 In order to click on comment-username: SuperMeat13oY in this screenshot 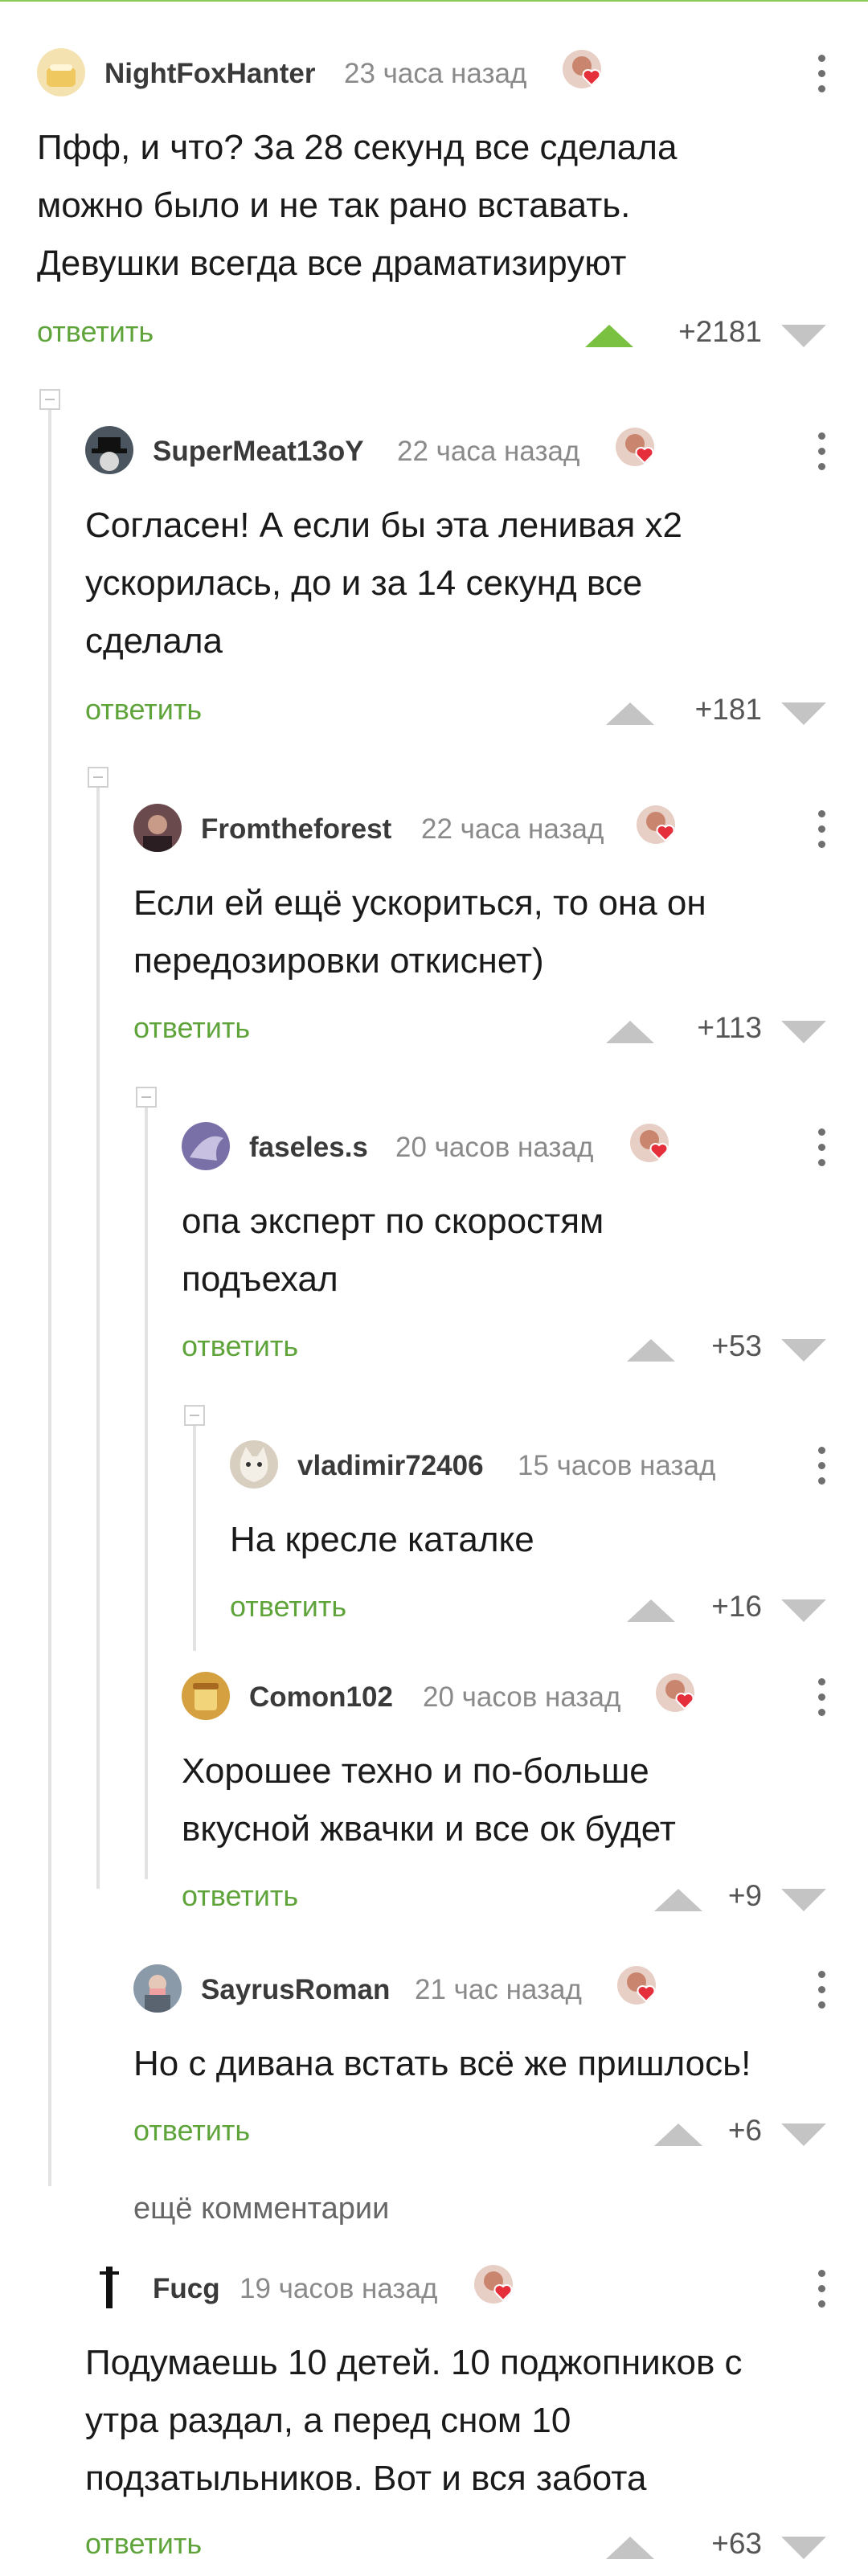, I will do `click(258, 452)`.